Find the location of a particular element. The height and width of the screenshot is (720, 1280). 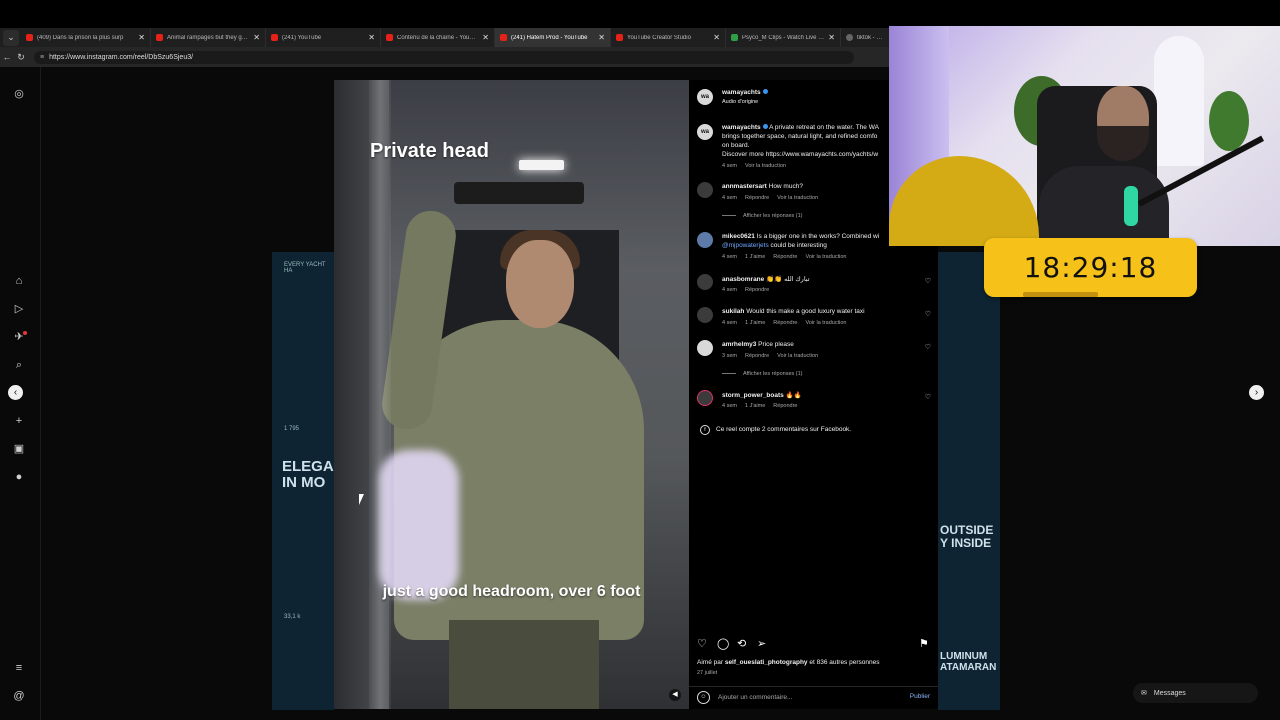

background-reel-tile: OUTSIDE Y INSIDE LUMINUM ATAMARAN is located at coordinates (969, 481).